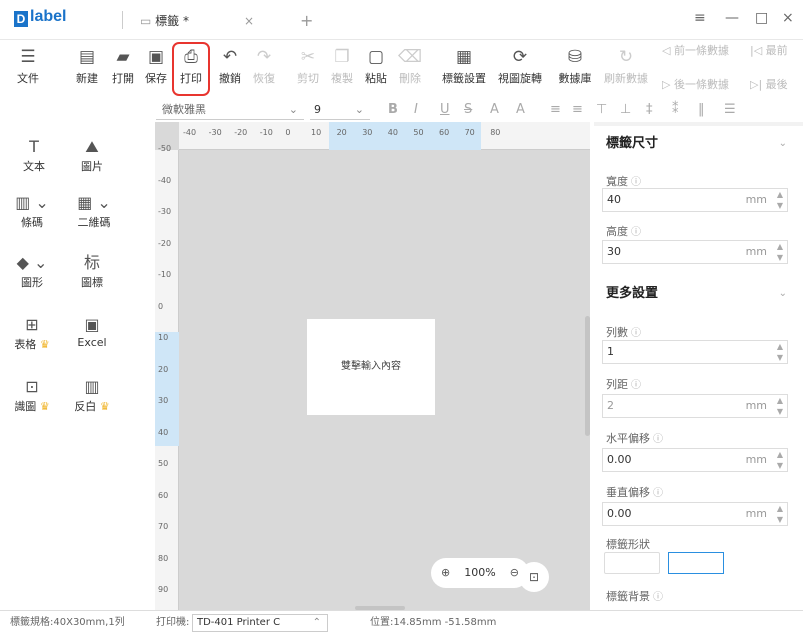 The image size is (803, 635). Describe the element at coordinates (701, 110) in the screenshot. I see `spacing-icon: ‖` at that location.